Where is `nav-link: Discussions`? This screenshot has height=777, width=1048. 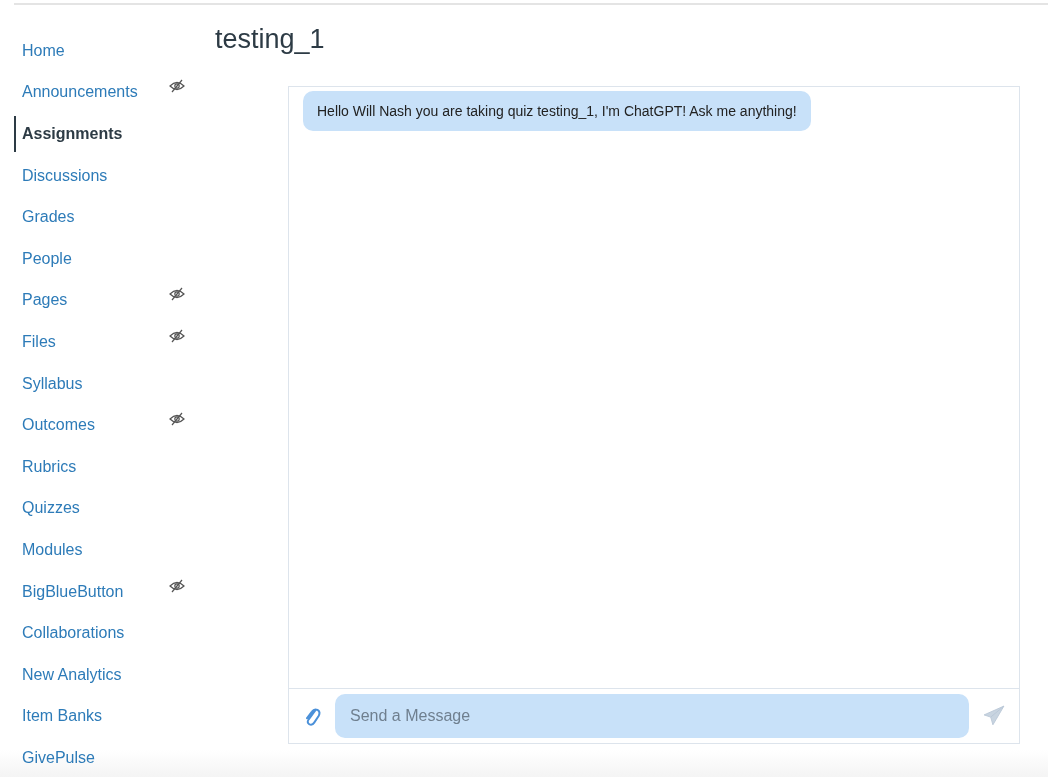
nav-link: Discussions is located at coordinates (90, 175).